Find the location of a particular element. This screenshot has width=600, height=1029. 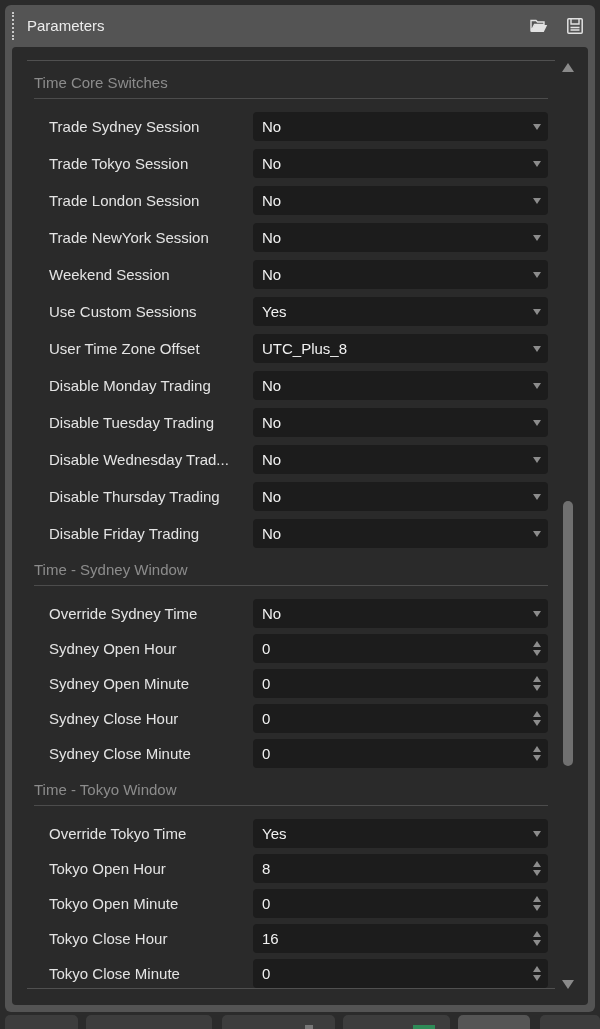

parameter-label: Override Sydney Time is located at coordinates (124, 613).